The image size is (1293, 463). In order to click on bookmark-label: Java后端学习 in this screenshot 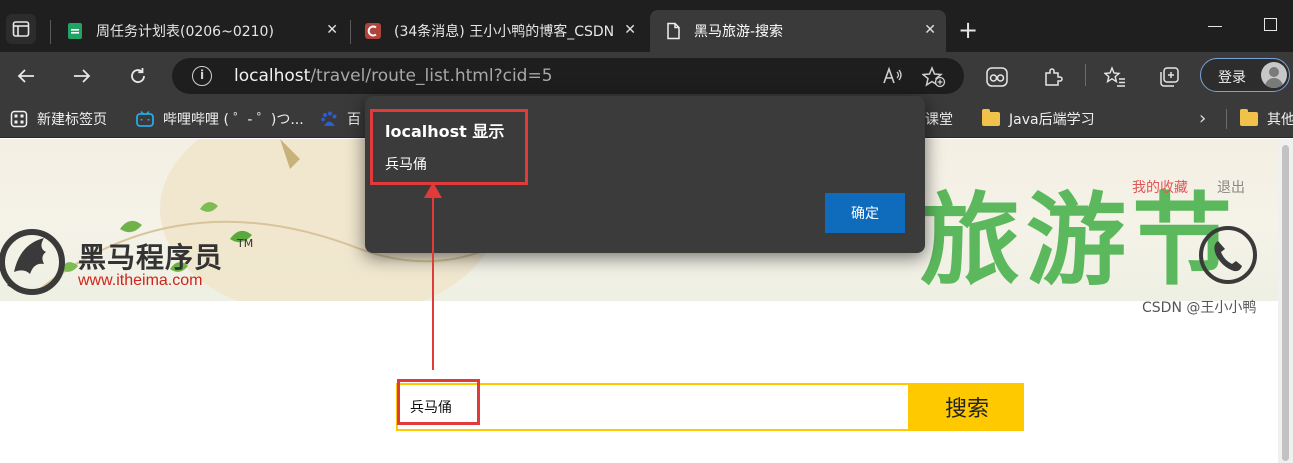, I will do `click(1052, 120)`.